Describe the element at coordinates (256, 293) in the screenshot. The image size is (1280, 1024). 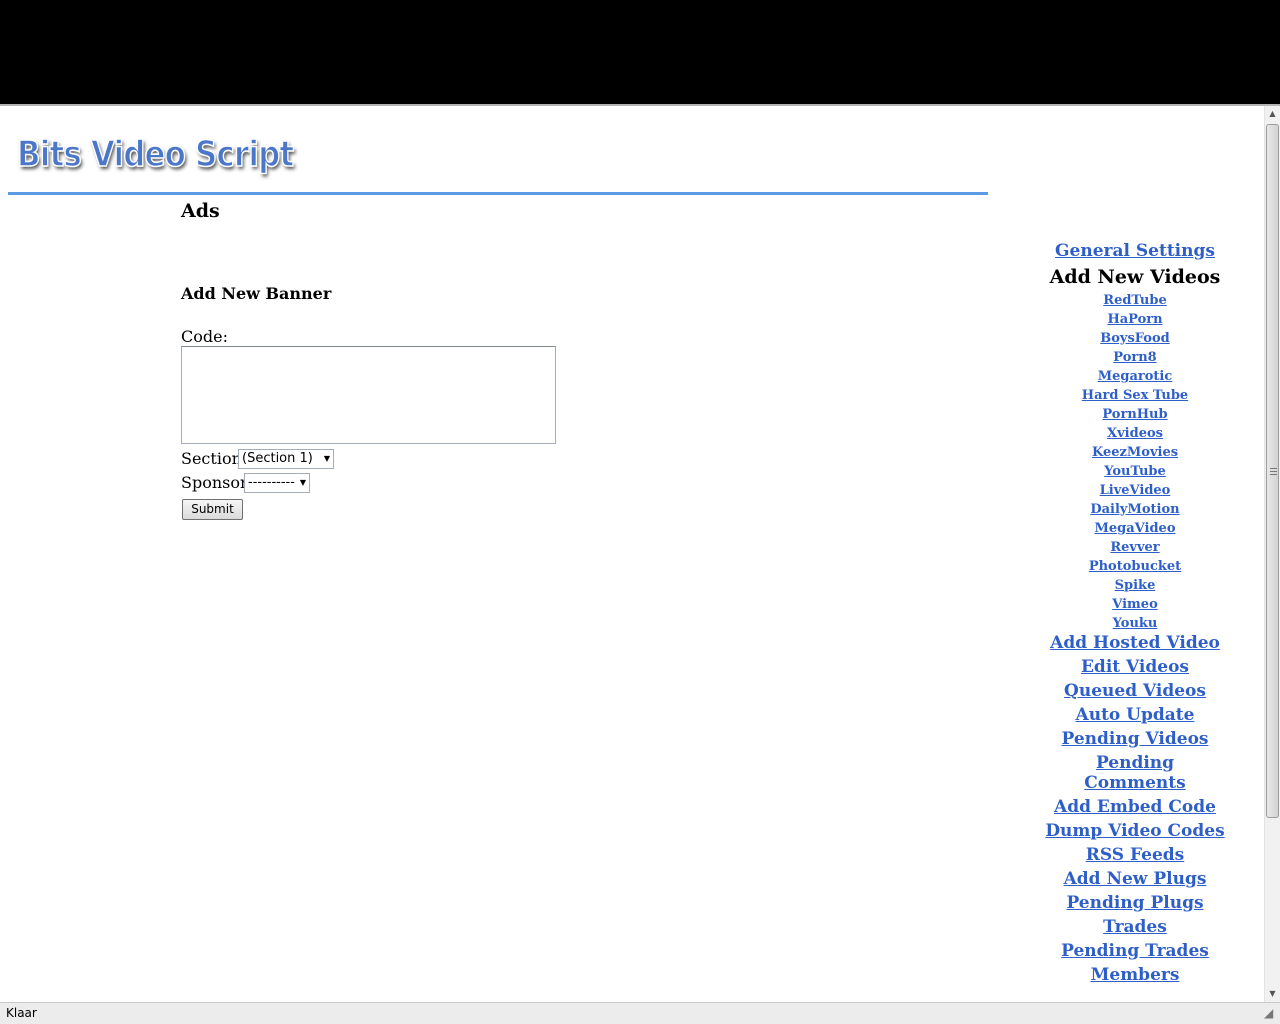
I see `section-title: Add New Banner` at that location.